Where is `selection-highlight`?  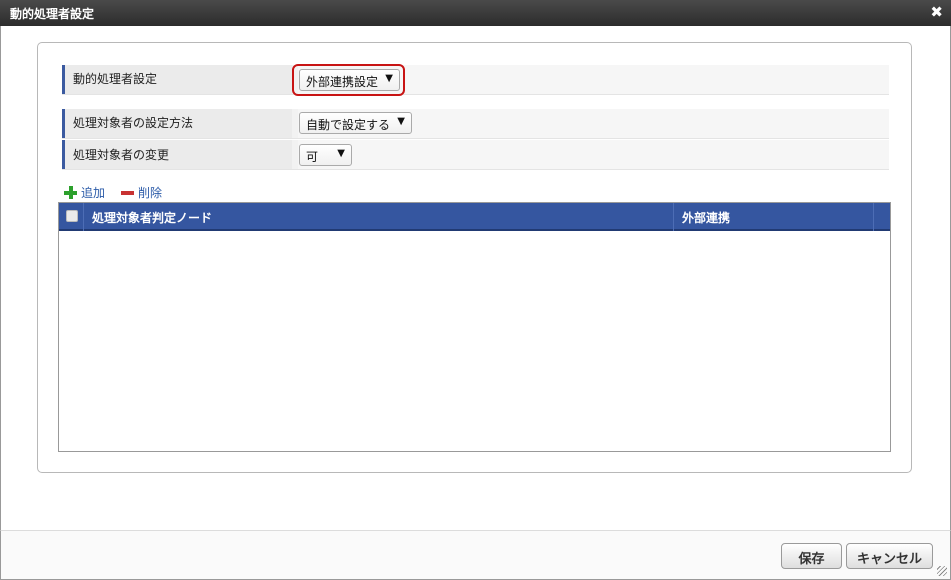
selection-highlight is located at coordinates (348, 80).